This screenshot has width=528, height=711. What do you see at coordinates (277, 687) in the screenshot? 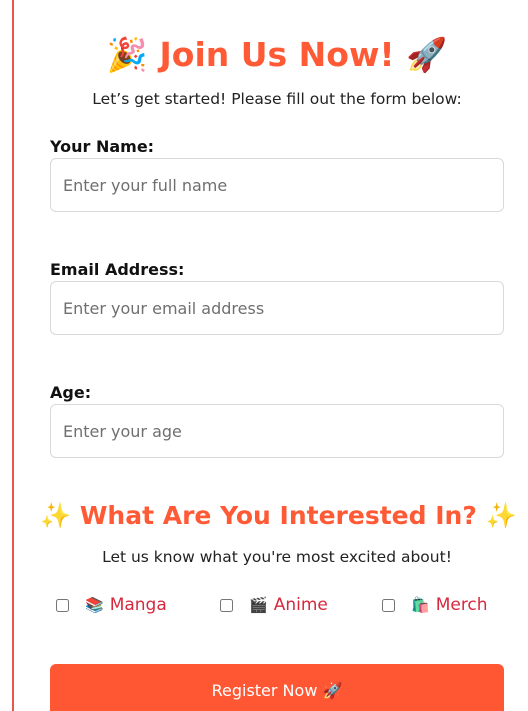
I see `register-button: Register Now 🚀` at bounding box center [277, 687].